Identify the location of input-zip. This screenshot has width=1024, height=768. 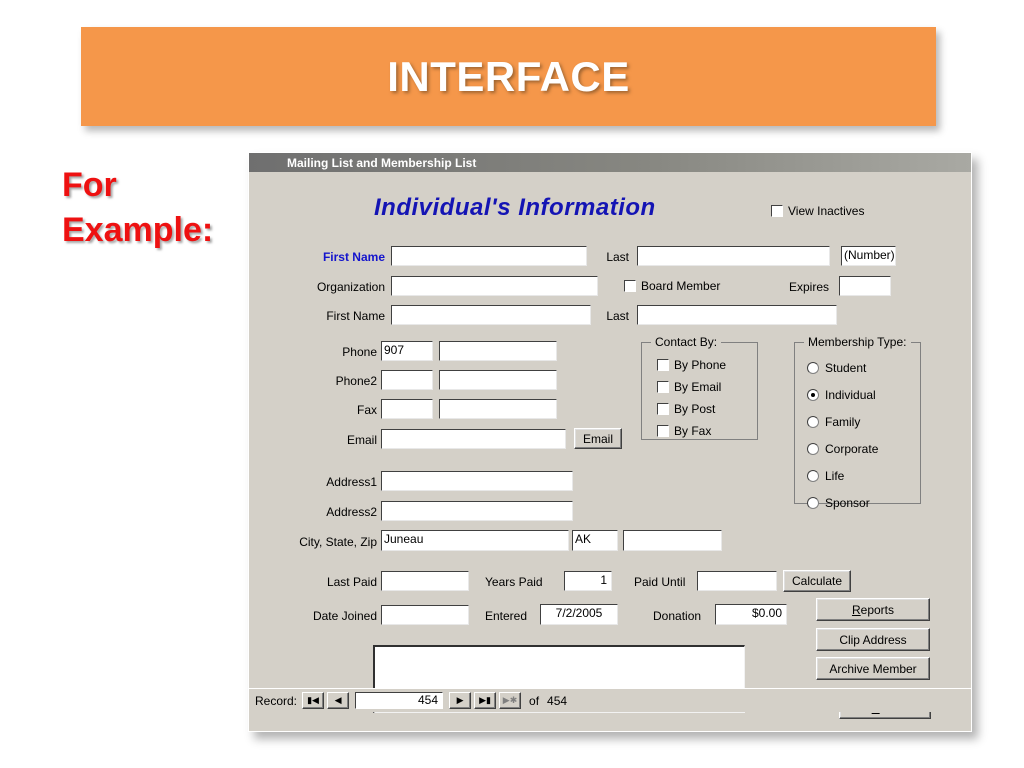
(672, 540).